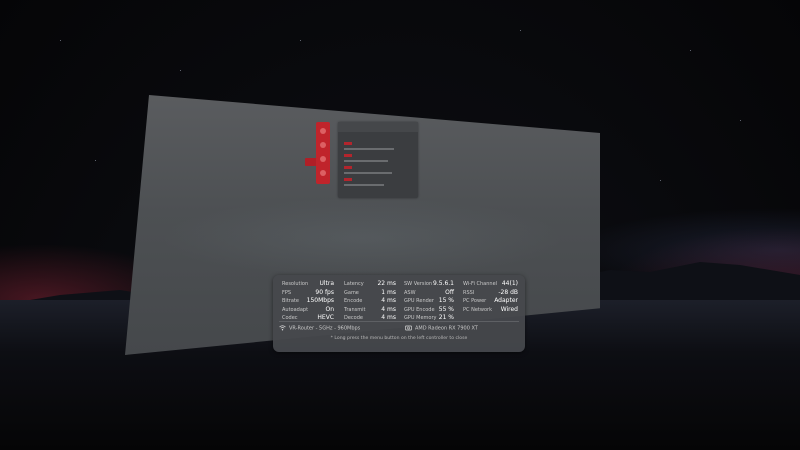 The image size is (800, 450). What do you see at coordinates (370, 283) in the screenshot?
I see `stat-row: Latency 22 ms` at bounding box center [370, 283].